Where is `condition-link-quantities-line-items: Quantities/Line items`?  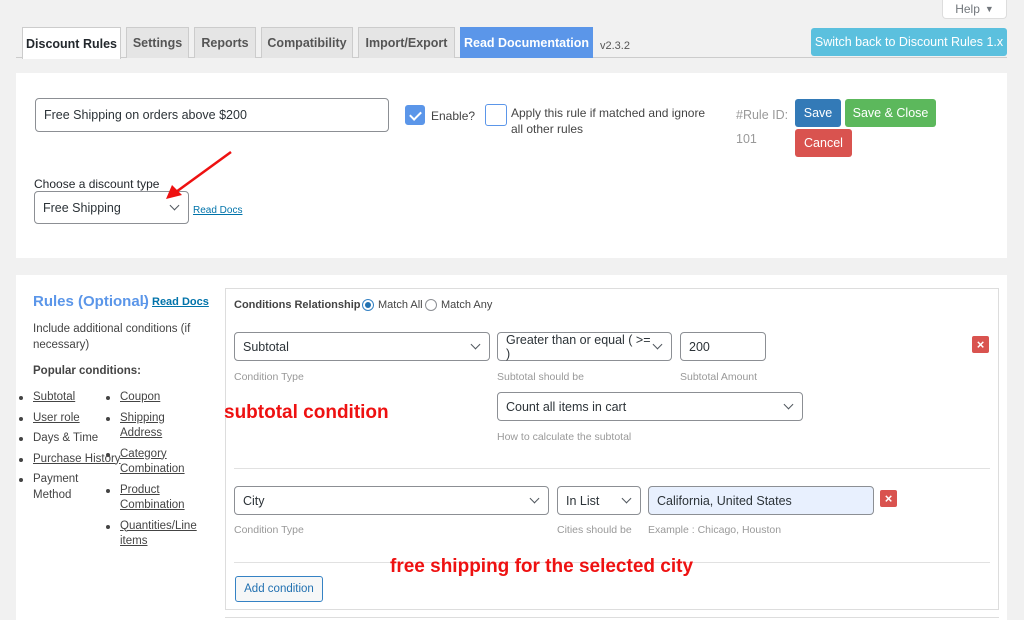
condition-link-quantities-line-items: Quantities/Line items is located at coordinates (158, 534).